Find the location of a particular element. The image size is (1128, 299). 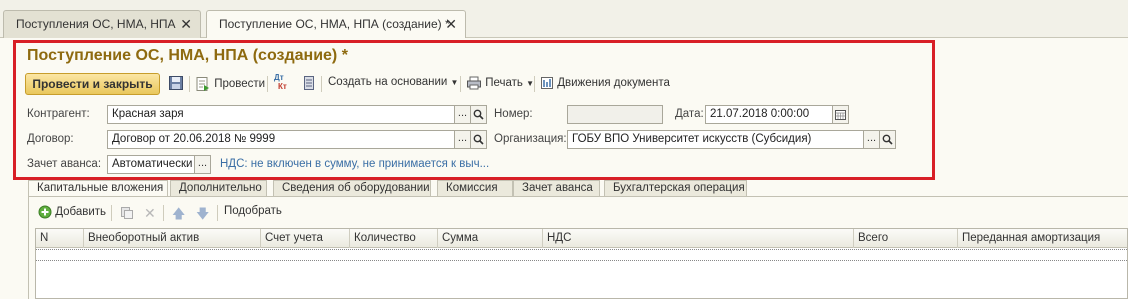

tab-label: Поступления ОС, НМА, НПА is located at coordinates (96, 24).